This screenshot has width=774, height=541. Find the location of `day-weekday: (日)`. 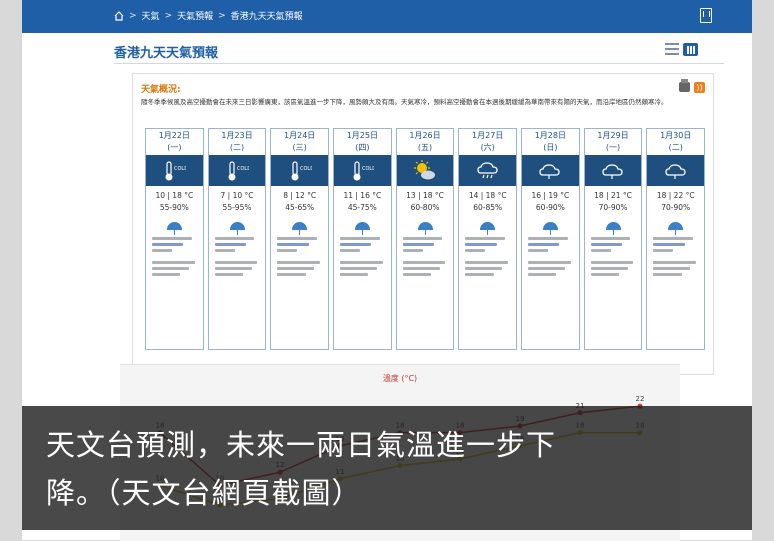

day-weekday: (日) is located at coordinates (550, 147).